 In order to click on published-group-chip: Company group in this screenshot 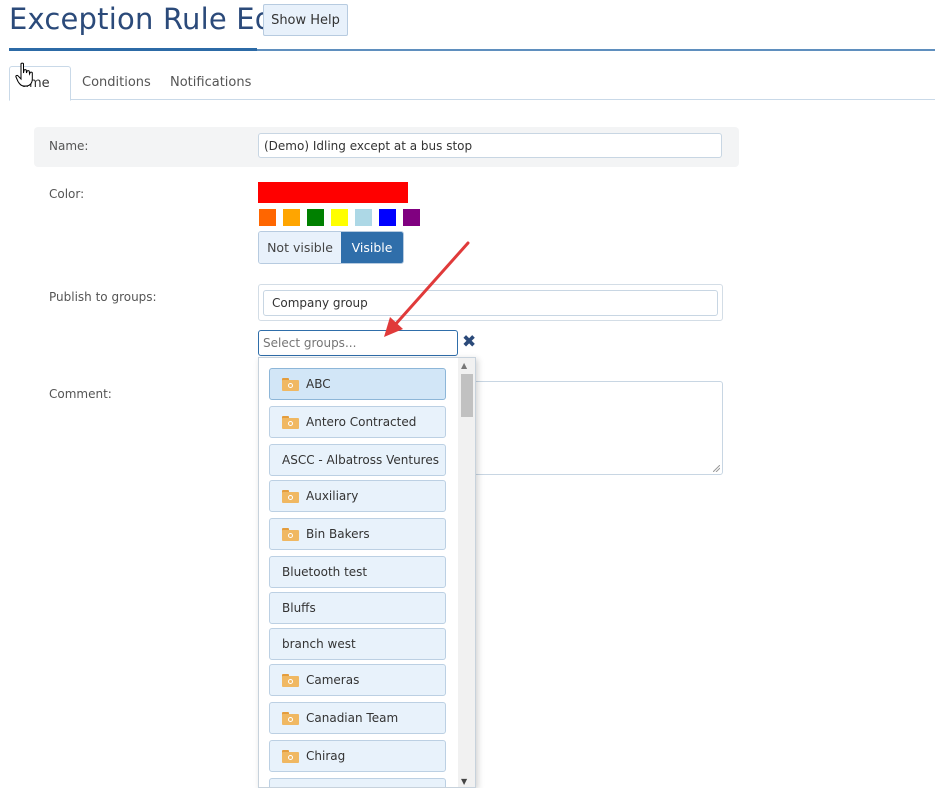, I will do `click(490, 303)`.